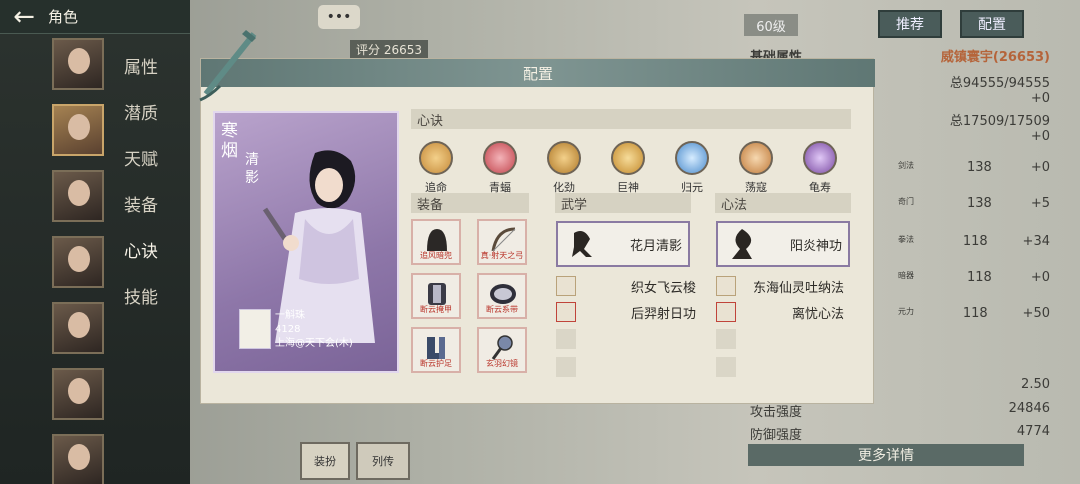 This screenshot has height=484, width=1080. Describe the element at coordinates (24, 17) in the screenshot. I see `back-arrow-icon: ←` at that location.